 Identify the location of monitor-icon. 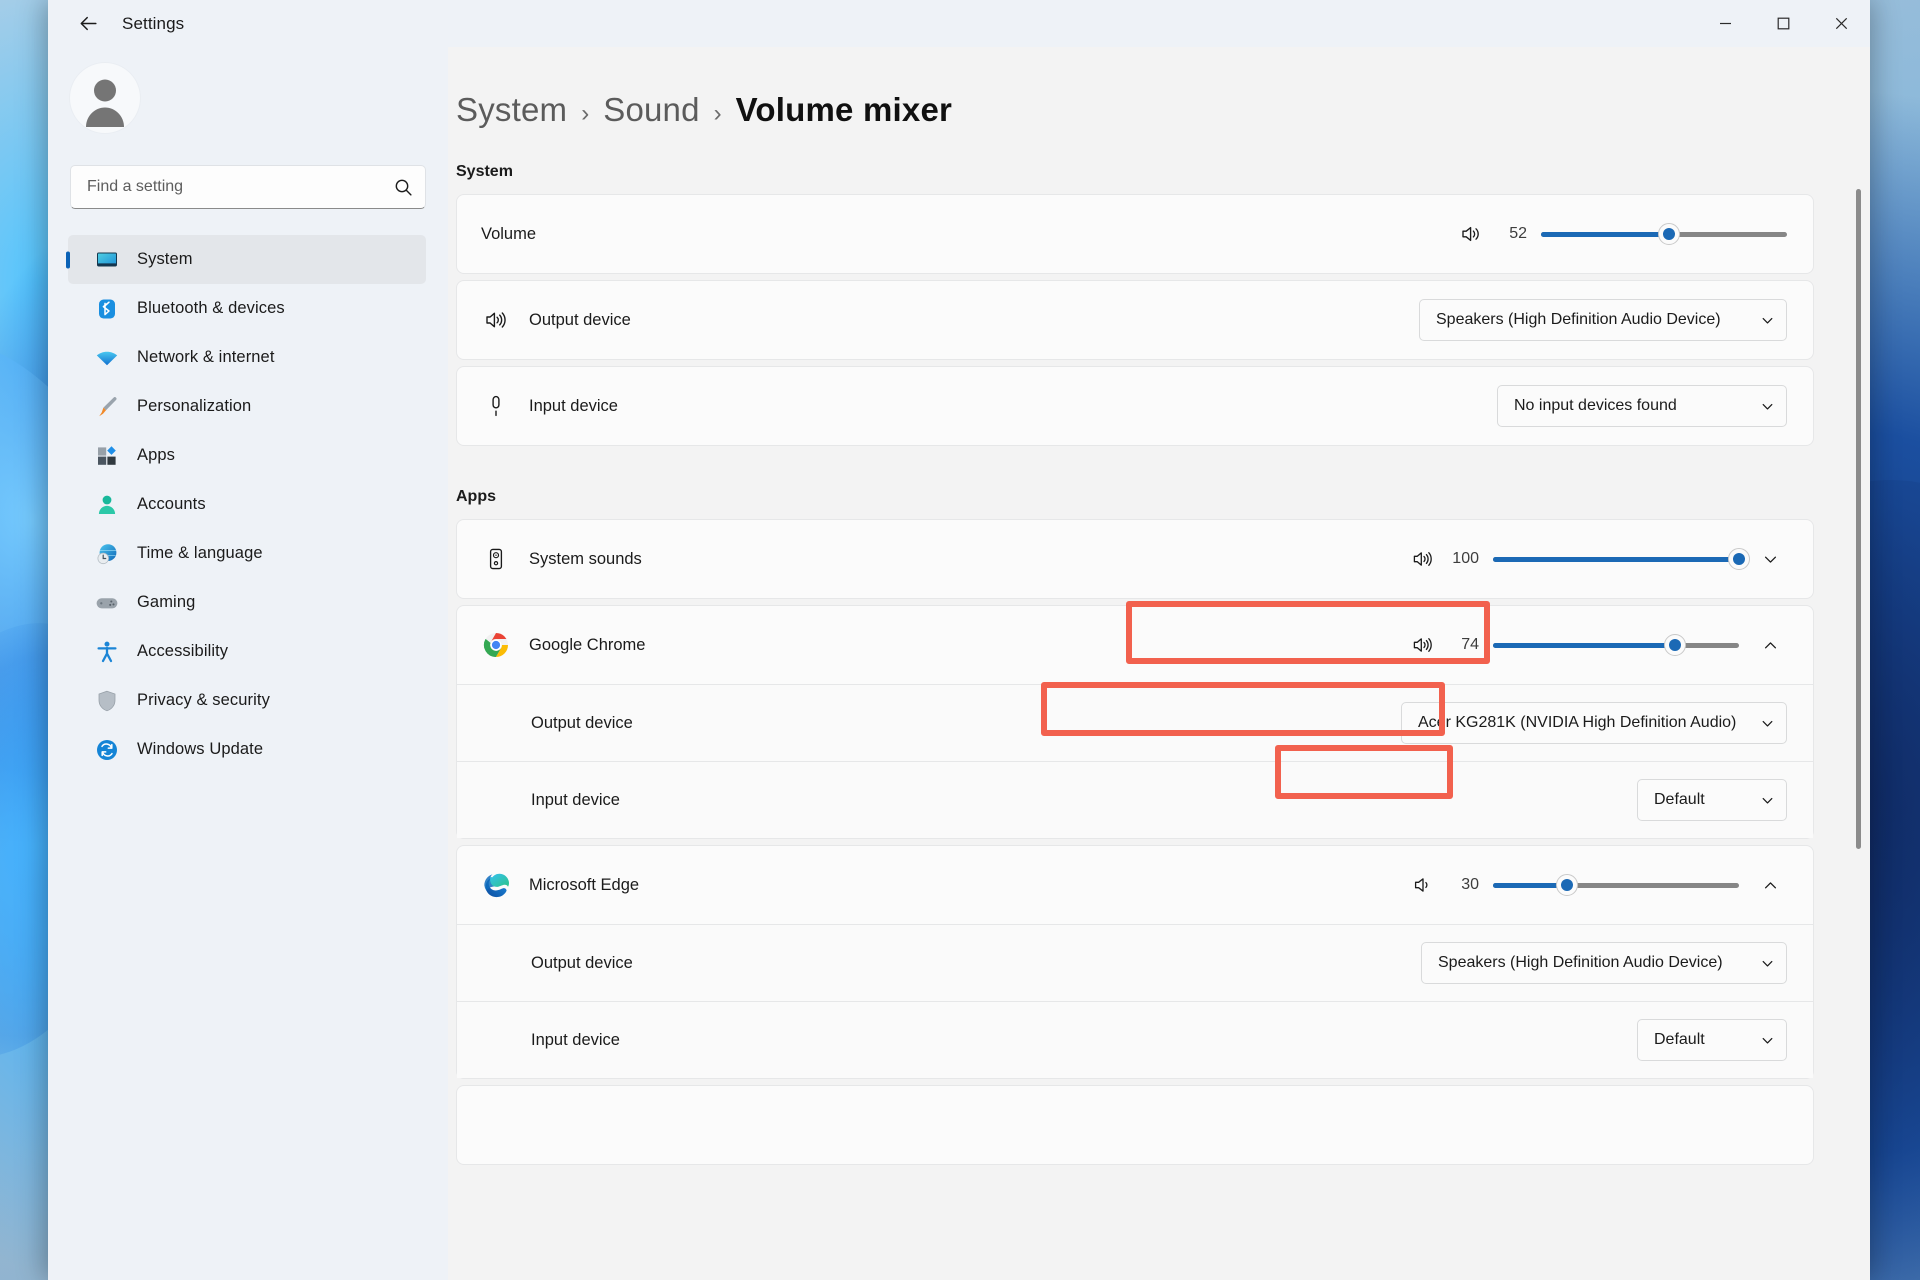
(107, 260).